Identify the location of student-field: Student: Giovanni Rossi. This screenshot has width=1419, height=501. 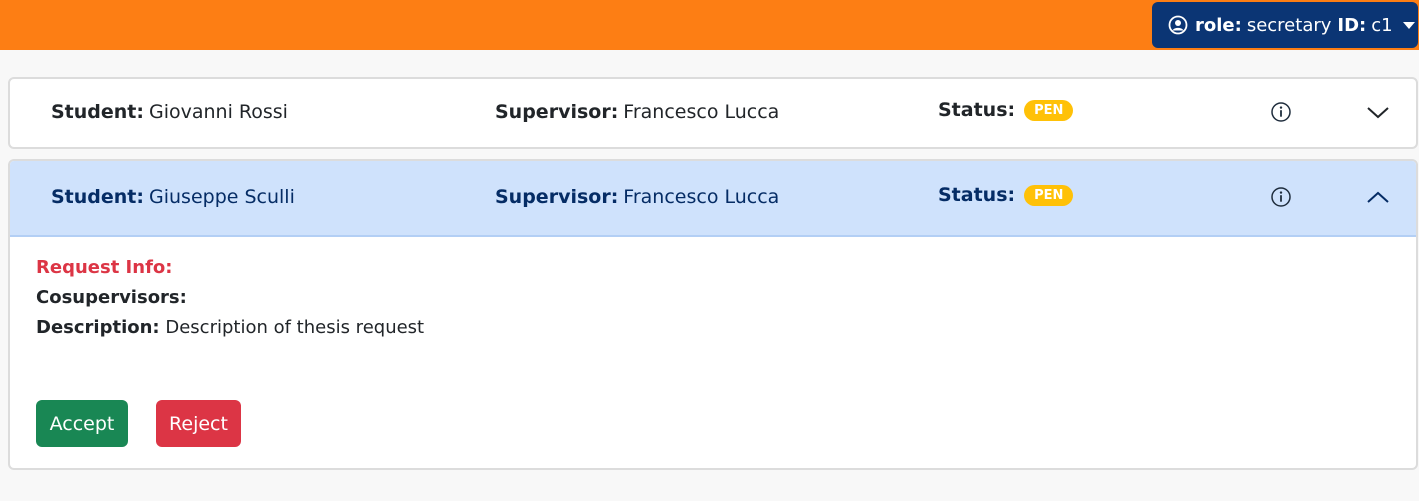
(169, 112).